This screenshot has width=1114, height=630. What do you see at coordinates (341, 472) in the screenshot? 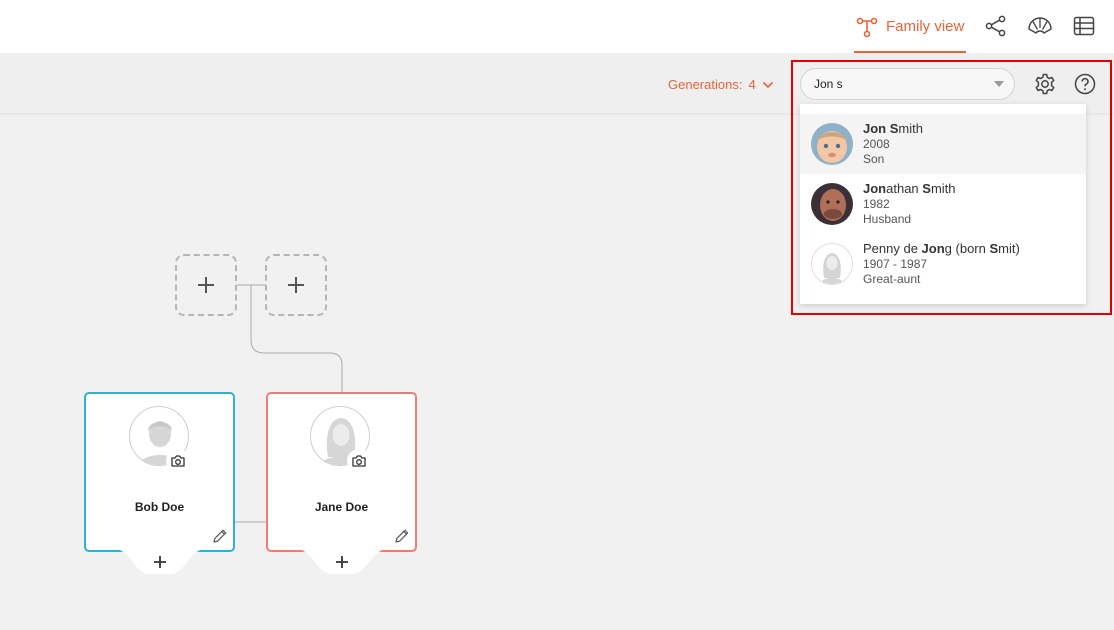
I see `person-card-jane-doe: Jane Doe` at bounding box center [341, 472].